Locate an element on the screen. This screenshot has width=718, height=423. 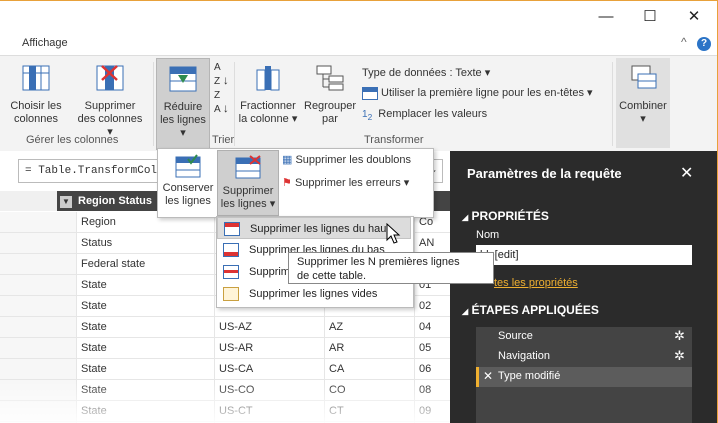
cell-code: US-AR is located at coordinates (269, 348).